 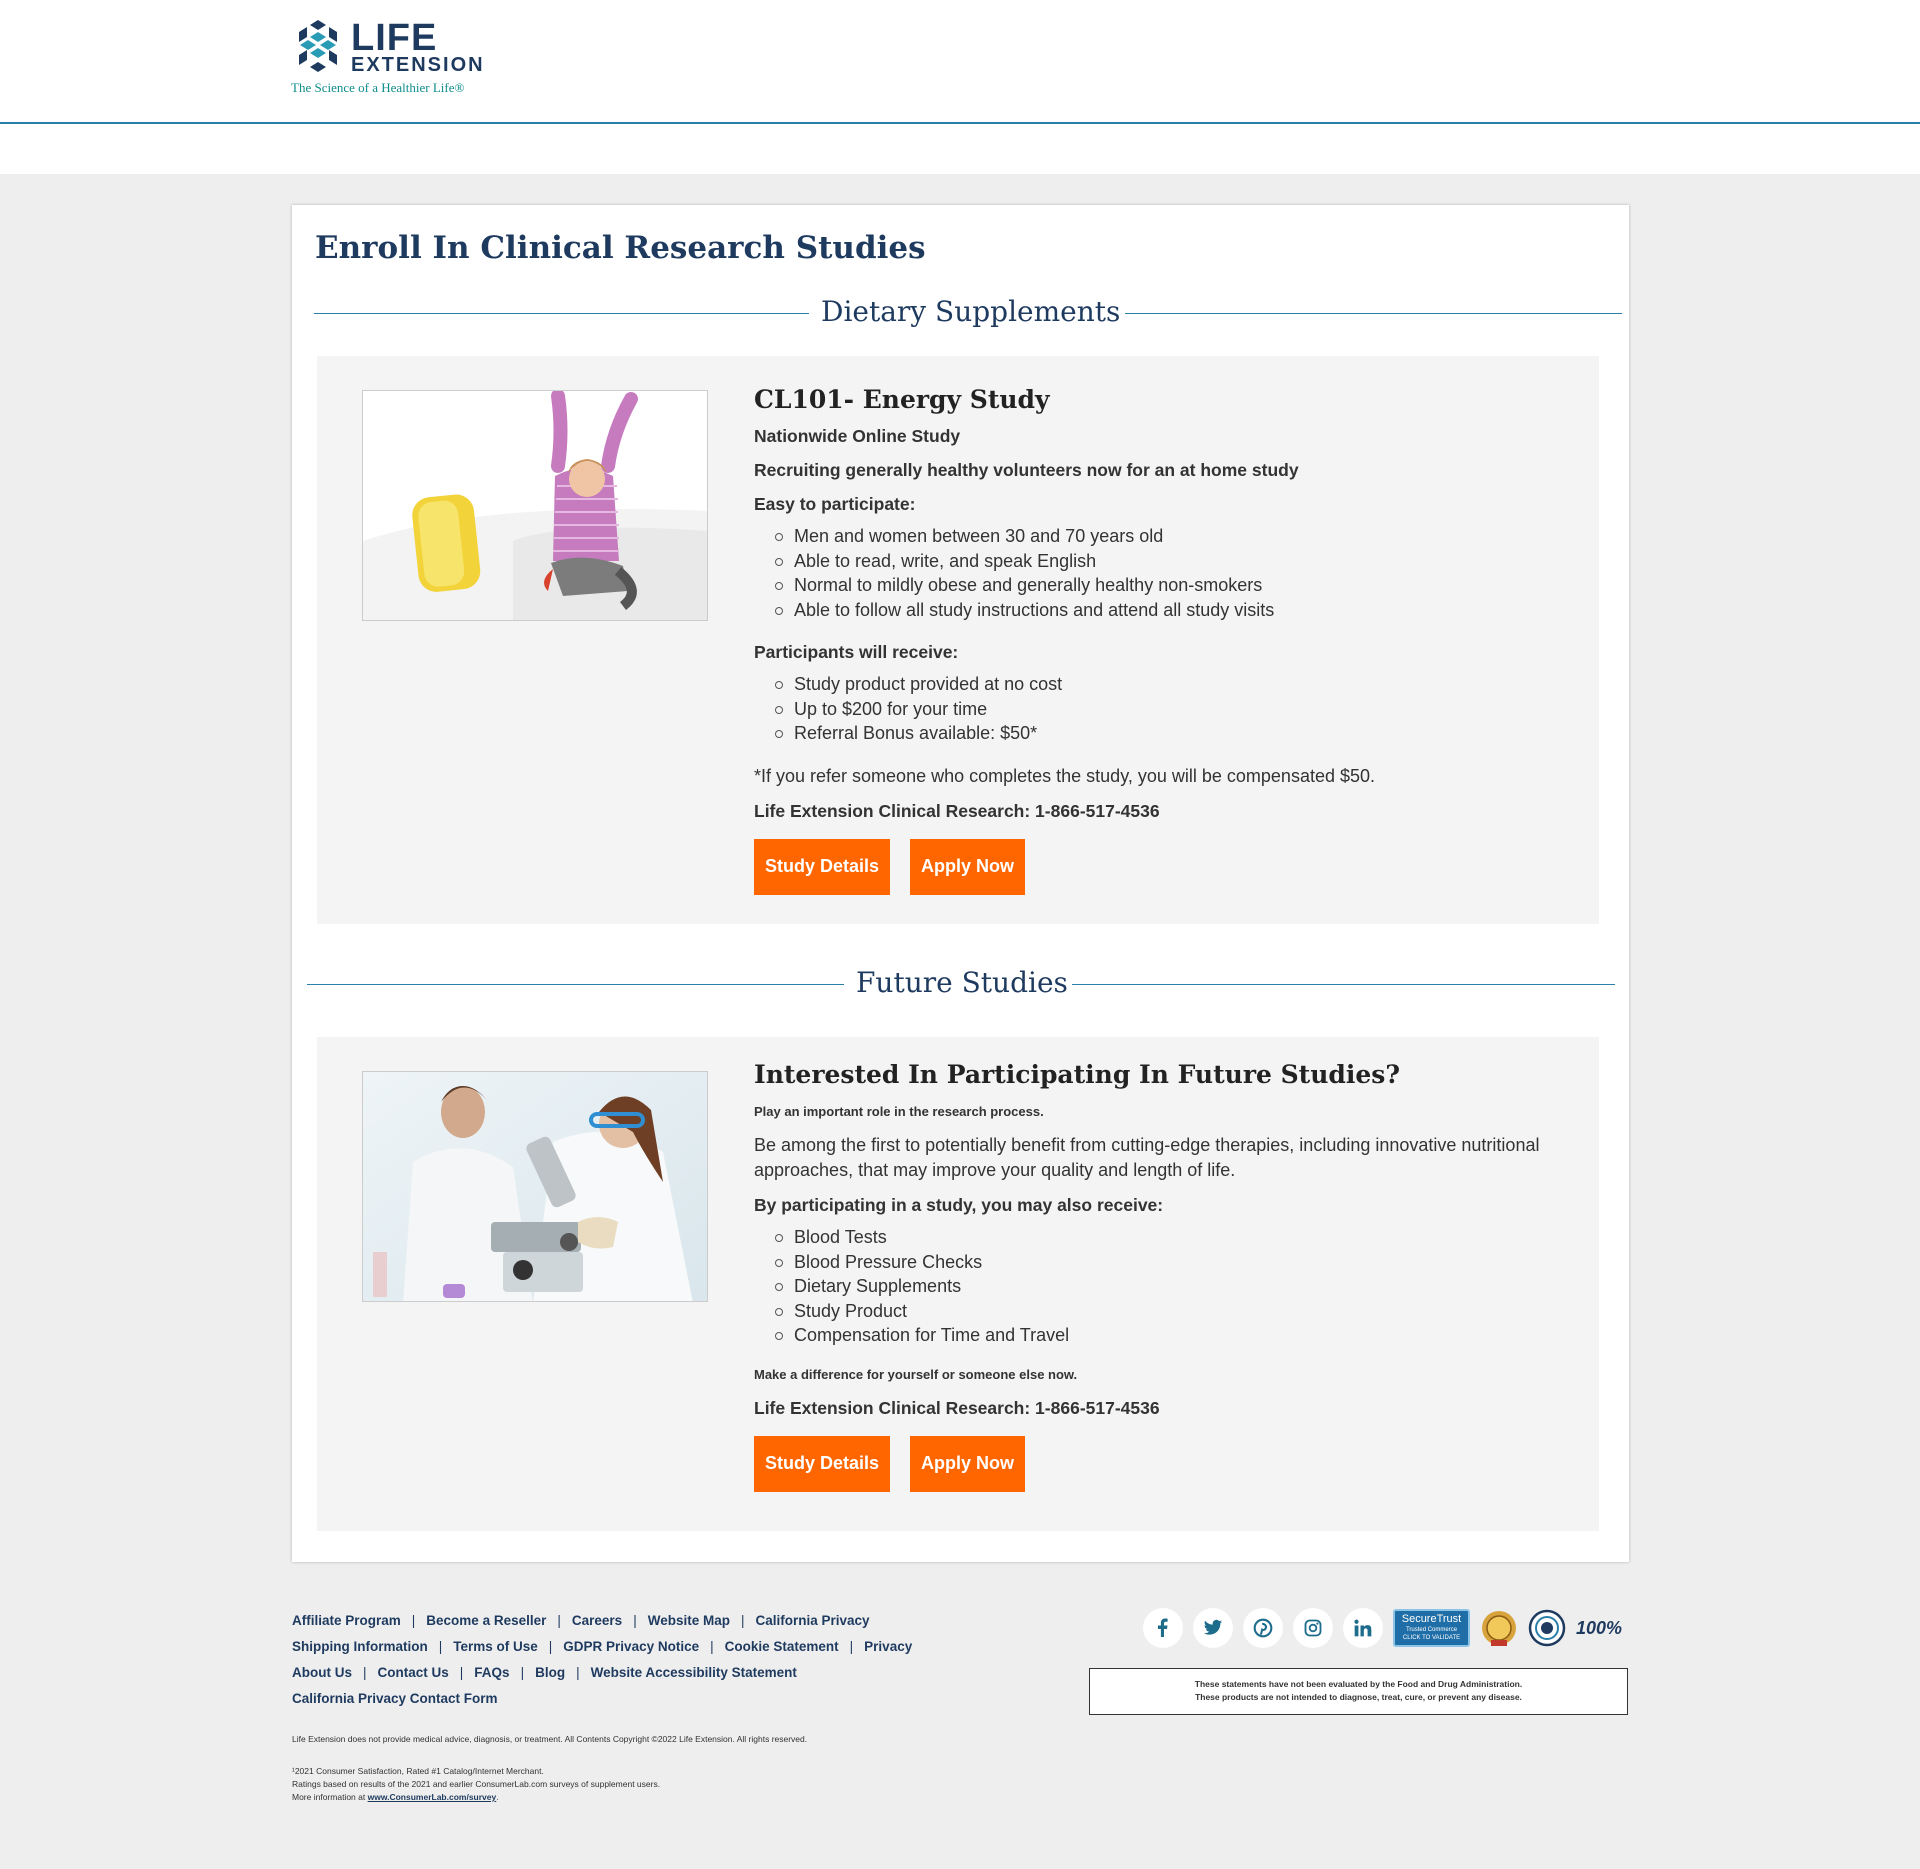 What do you see at coordinates (395, 1699) in the screenshot?
I see `footer-link-ca-privacy-form: California Privacy Contact Form` at bounding box center [395, 1699].